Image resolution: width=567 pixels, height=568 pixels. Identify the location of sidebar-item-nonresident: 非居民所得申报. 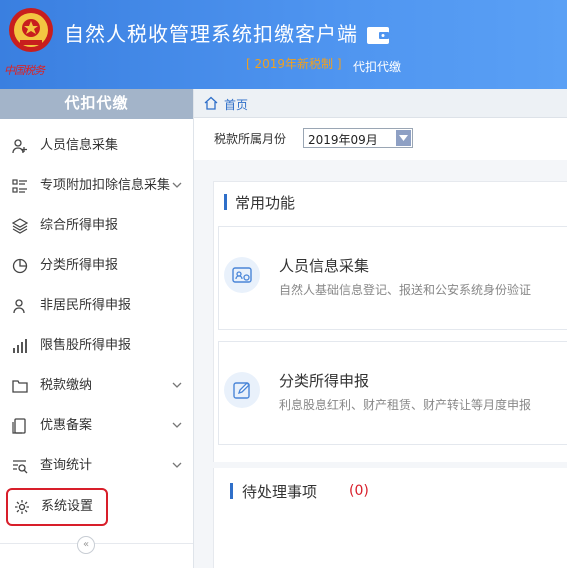
(96, 306).